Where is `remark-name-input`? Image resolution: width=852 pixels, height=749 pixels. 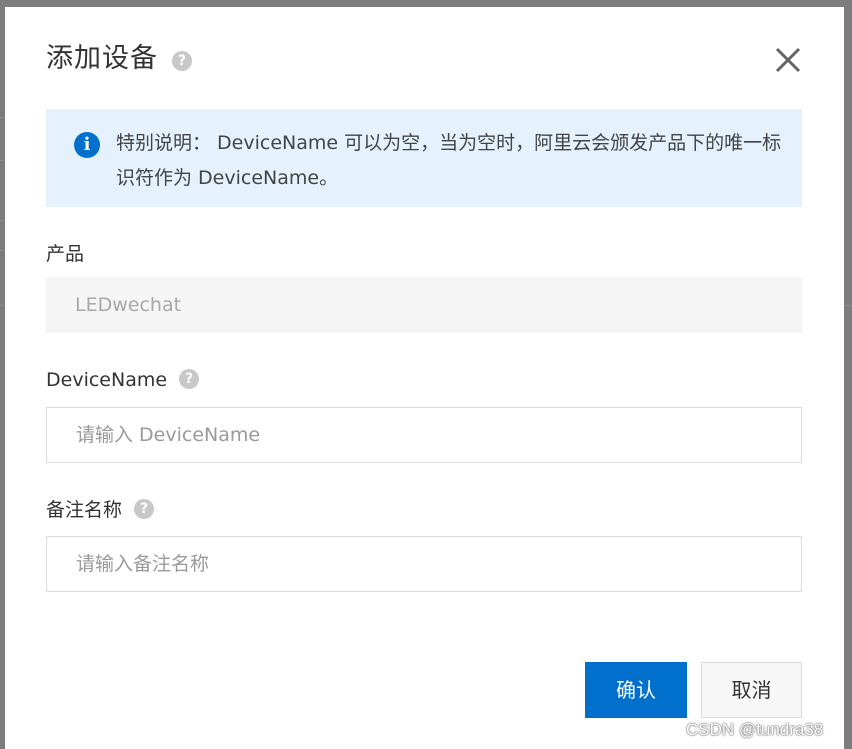
remark-name-input is located at coordinates (424, 564).